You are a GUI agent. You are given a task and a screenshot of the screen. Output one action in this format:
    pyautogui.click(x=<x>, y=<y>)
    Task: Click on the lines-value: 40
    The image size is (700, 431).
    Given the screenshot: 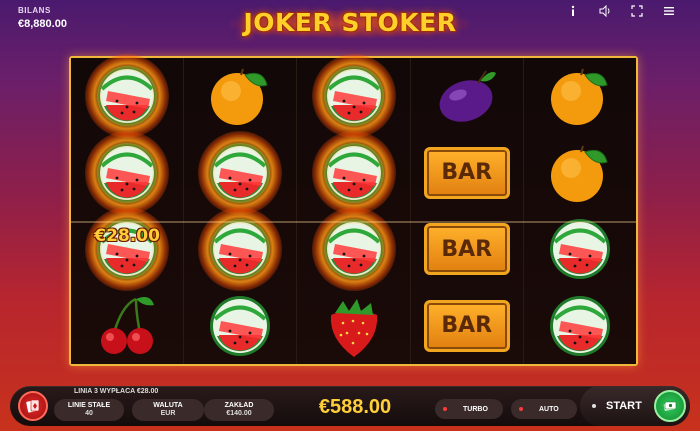 What is the action you would take?
    pyautogui.click(x=89, y=413)
    